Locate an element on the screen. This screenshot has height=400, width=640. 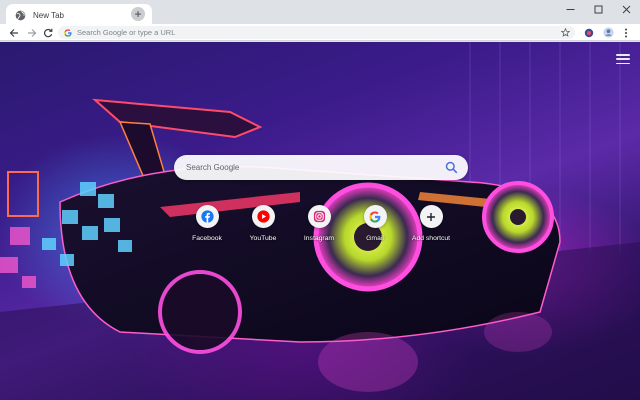
extension-icon is located at coordinates (588, 32).